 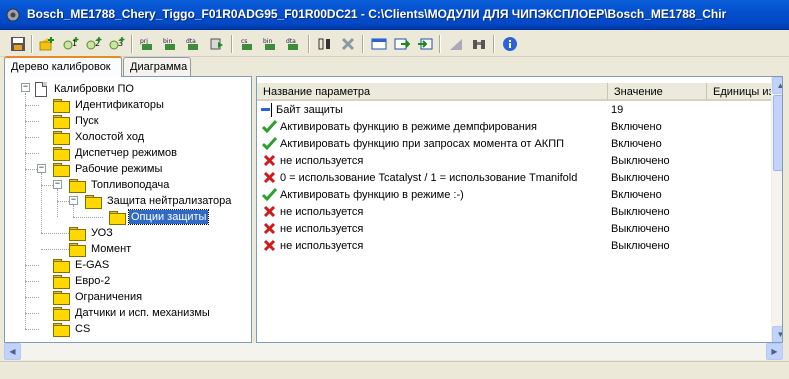 I want to click on prj-icon: prj, so click(x=148, y=44).